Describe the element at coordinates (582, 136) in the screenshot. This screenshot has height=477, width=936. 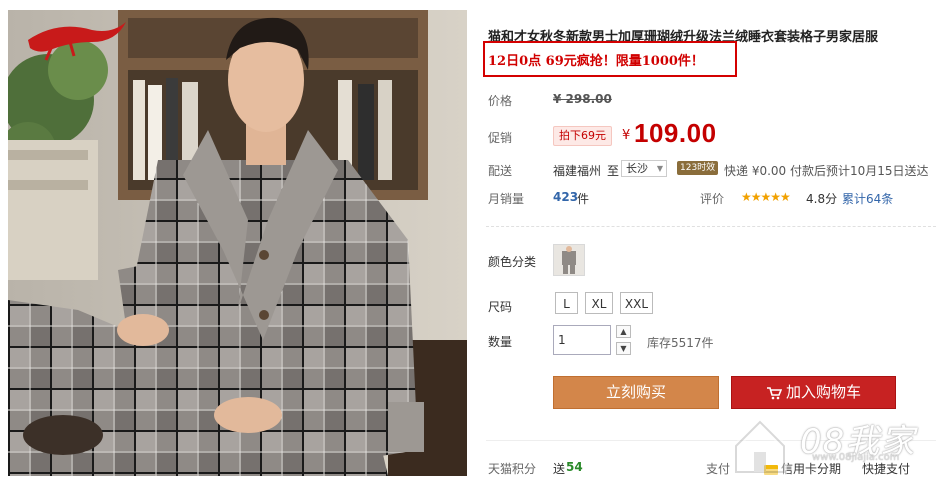
I see `promotion-badge: 拍下69元` at that location.